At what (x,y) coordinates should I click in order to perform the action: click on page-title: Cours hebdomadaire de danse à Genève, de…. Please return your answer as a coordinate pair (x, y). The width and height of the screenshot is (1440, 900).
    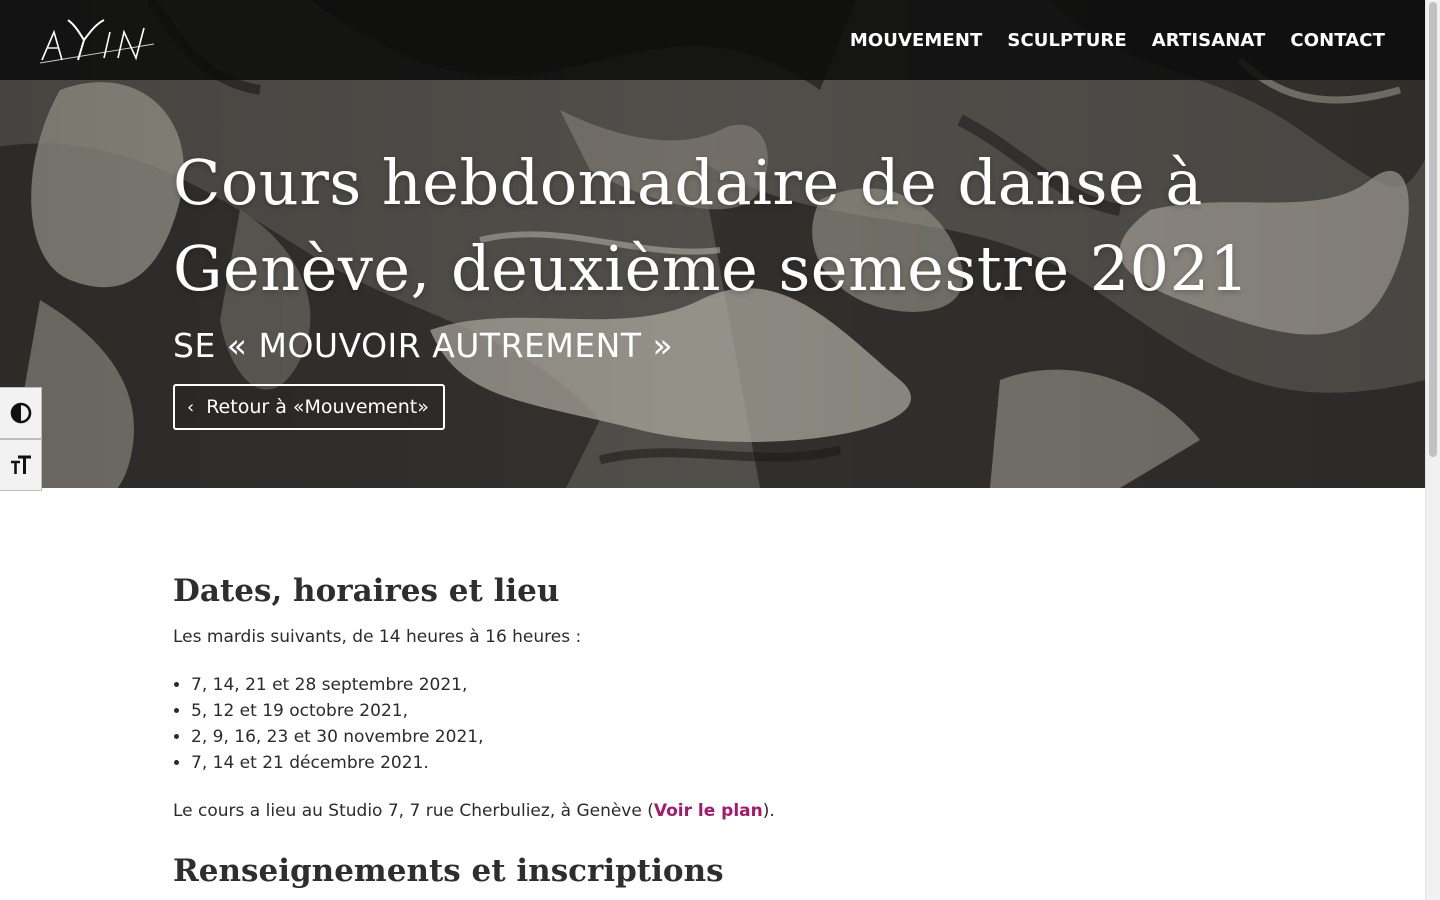
    Looking at the image, I should click on (711, 225).